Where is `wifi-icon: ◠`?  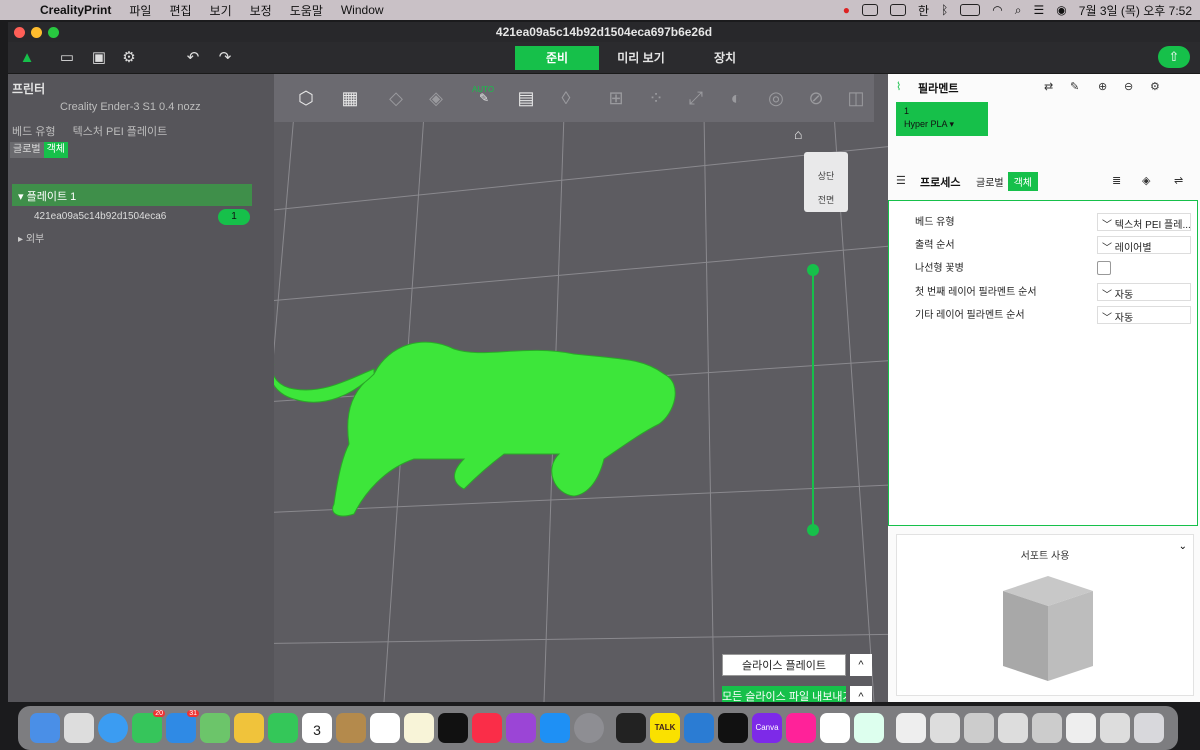 wifi-icon: ◠ is located at coordinates (997, 10).